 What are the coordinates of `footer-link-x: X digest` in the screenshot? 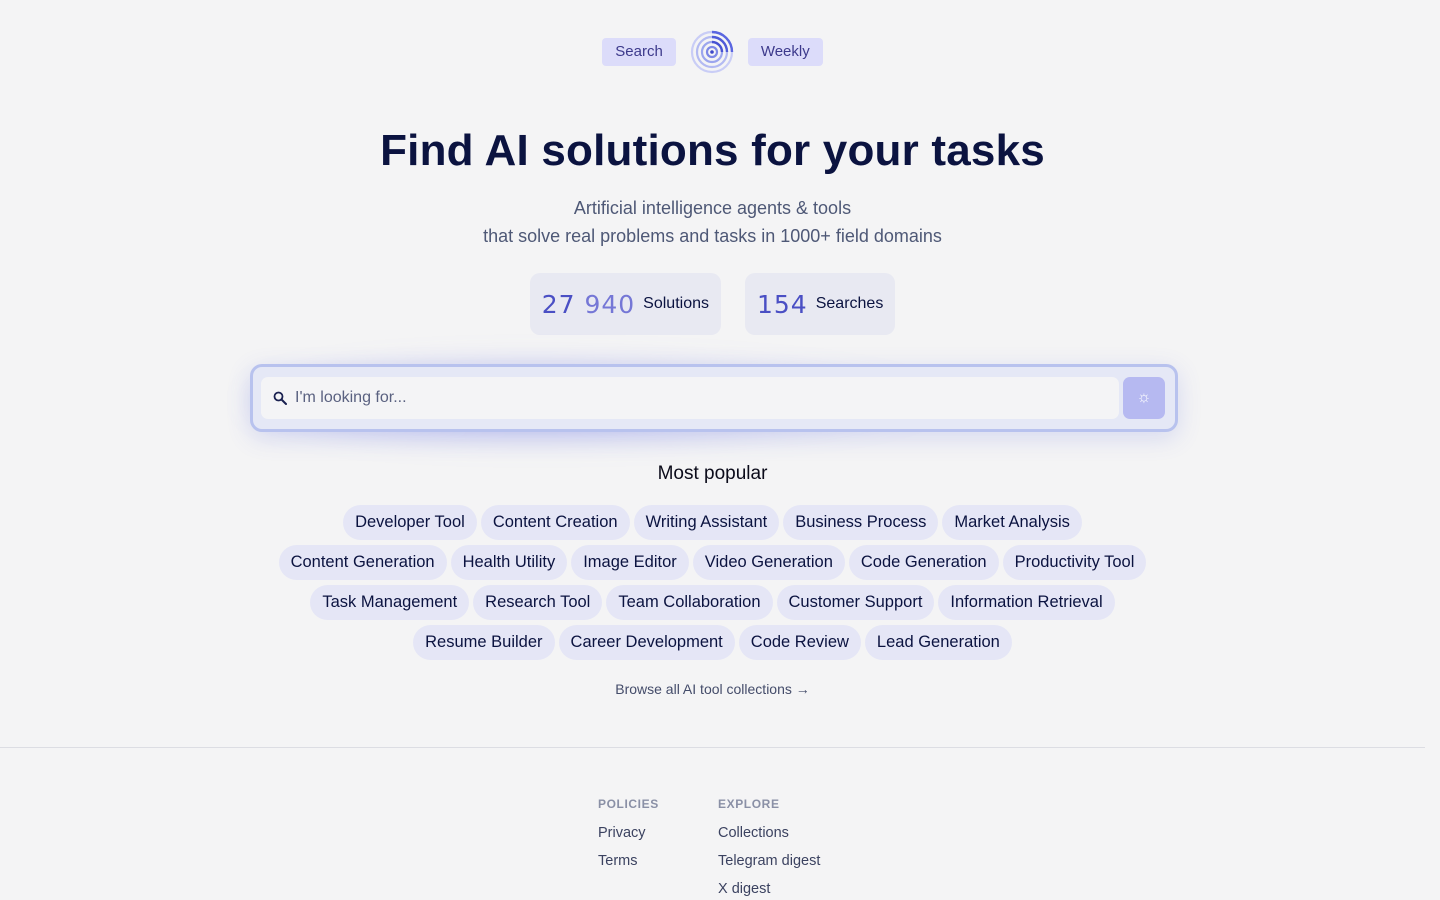 It's located at (769, 889).